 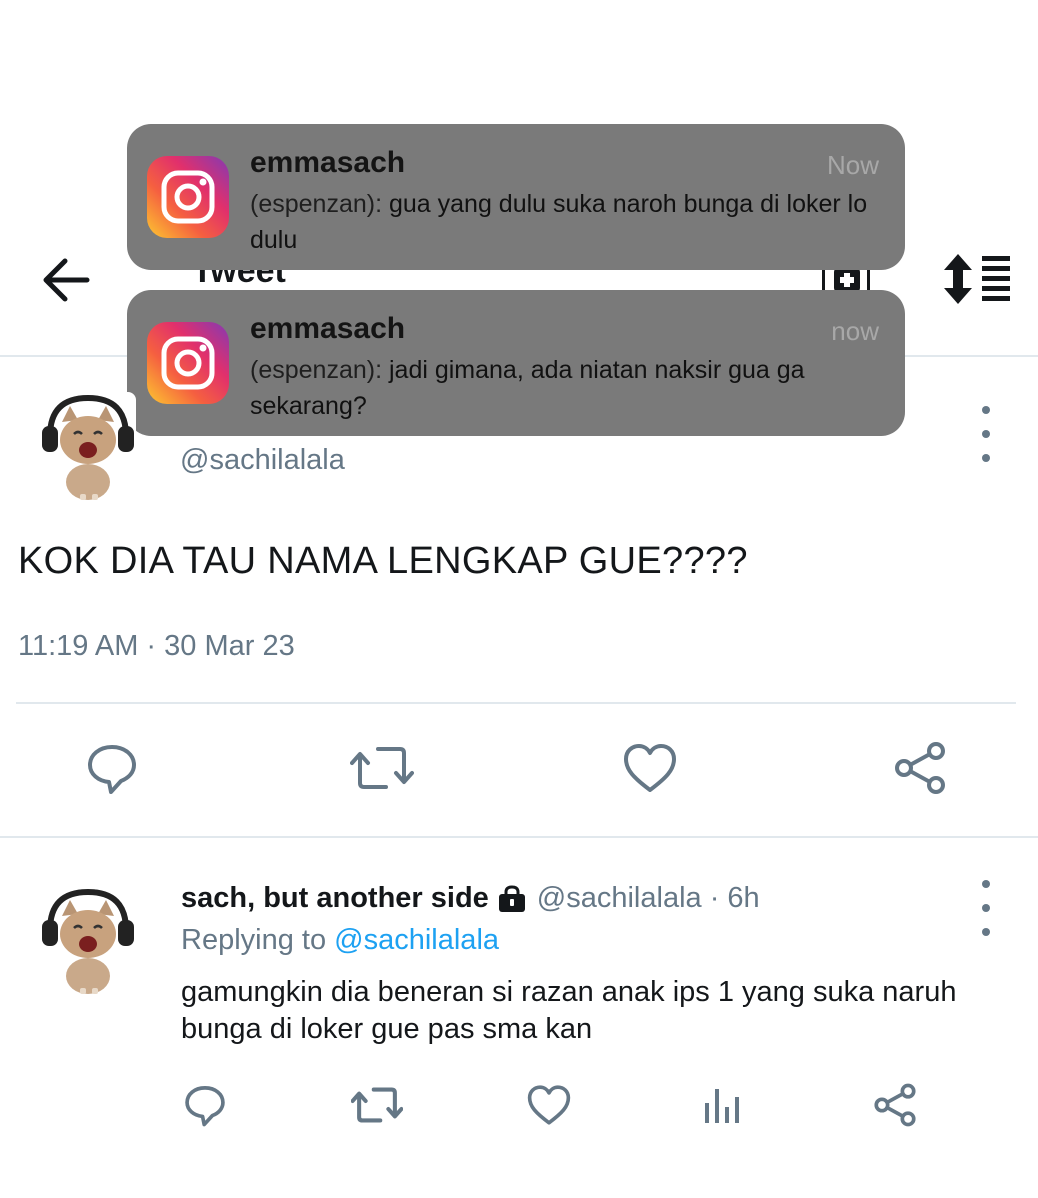 I want to click on reply-like-button, so click(x=549, y=1105).